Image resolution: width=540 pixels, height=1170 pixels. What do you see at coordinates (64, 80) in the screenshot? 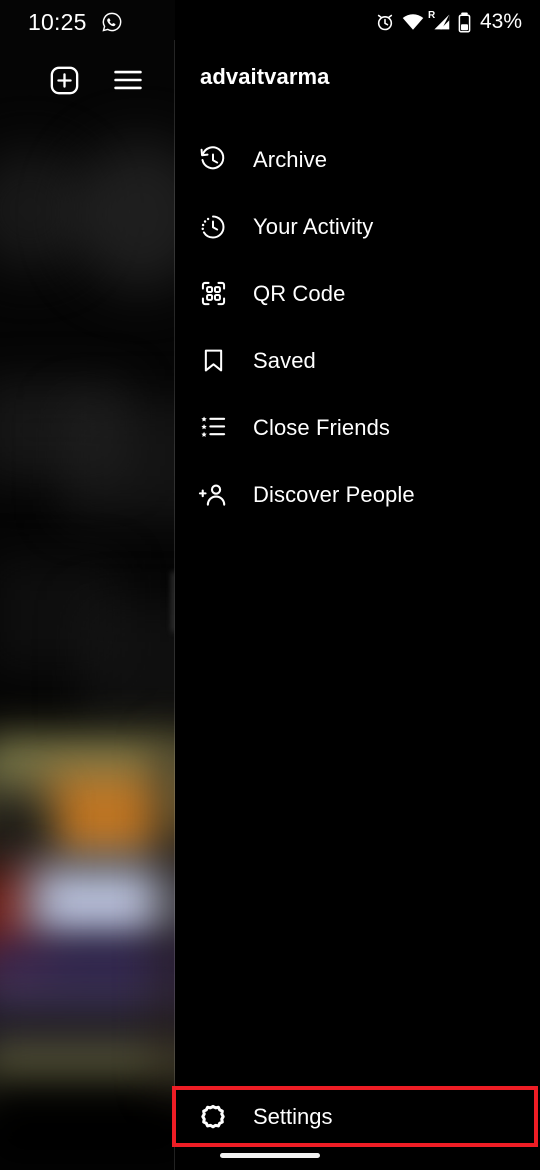
I see `plus-square-icon` at bounding box center [64, 80].